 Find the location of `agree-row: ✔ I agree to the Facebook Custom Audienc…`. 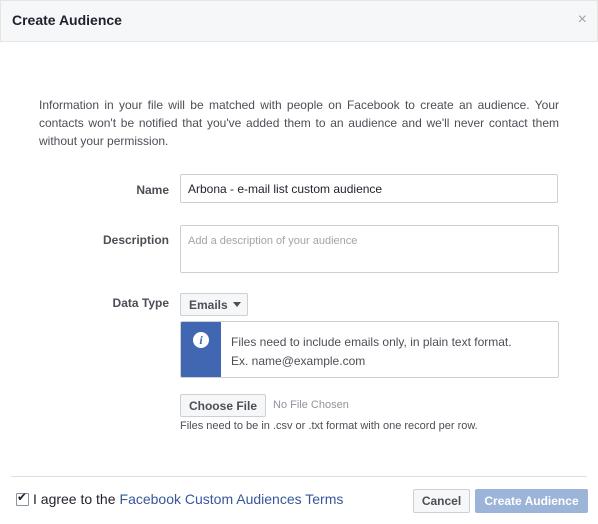

agree-row: ✔ I agree to the Facebook Custom Audienc… is located at coordinates (180, 498).